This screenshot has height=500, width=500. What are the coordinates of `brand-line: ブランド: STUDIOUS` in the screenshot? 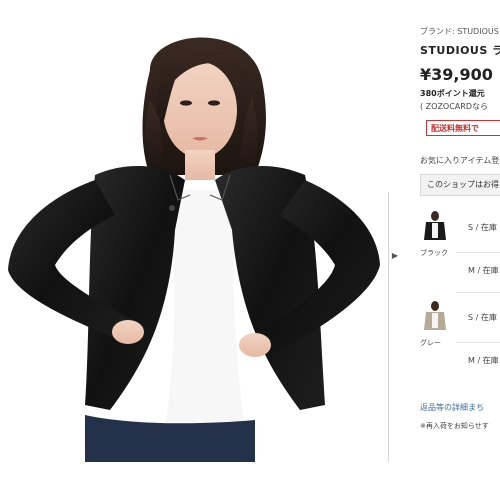 It's located at (459, 31).